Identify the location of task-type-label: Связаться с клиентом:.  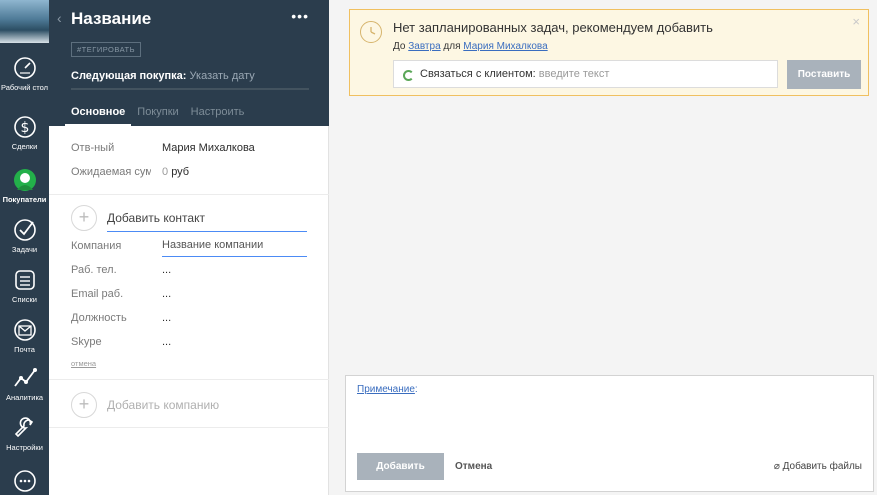
(478, 74).